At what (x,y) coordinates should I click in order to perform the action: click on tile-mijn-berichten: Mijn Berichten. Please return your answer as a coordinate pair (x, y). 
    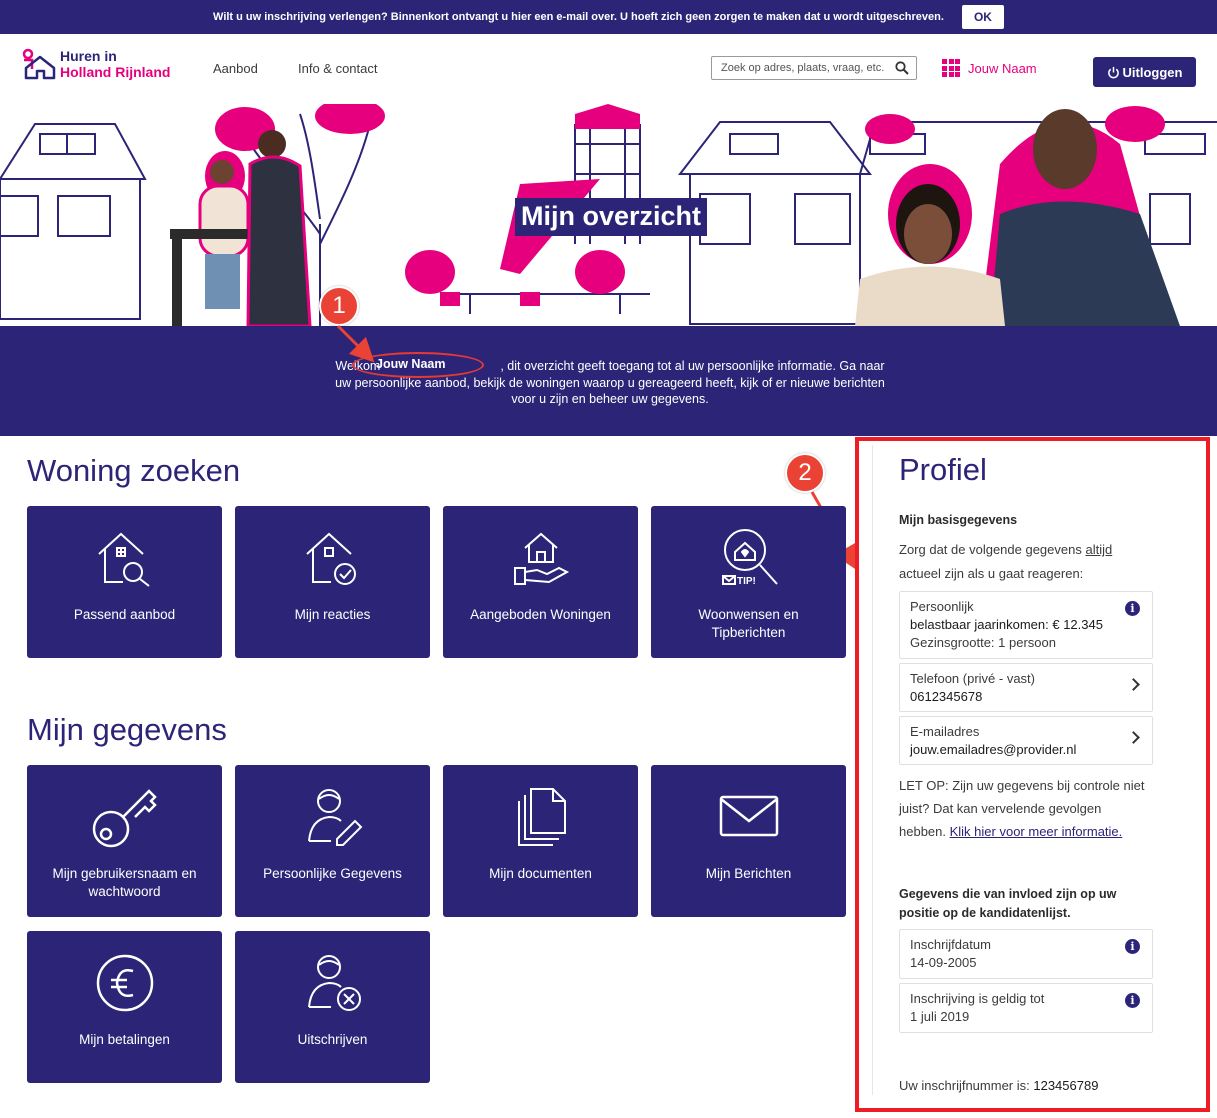
    Looking at the image, I should click on (748, 841).